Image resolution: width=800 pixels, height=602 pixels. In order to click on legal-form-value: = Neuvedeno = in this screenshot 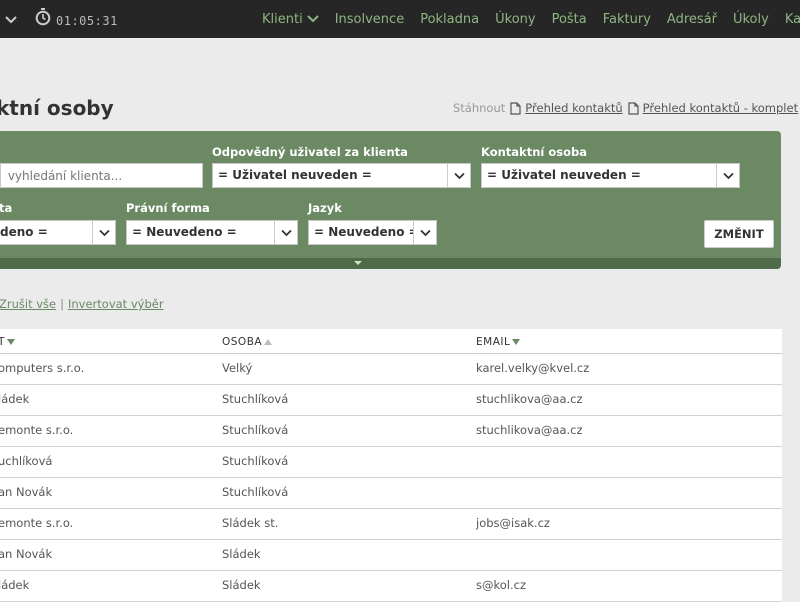, I will do `click(184, 232)`.